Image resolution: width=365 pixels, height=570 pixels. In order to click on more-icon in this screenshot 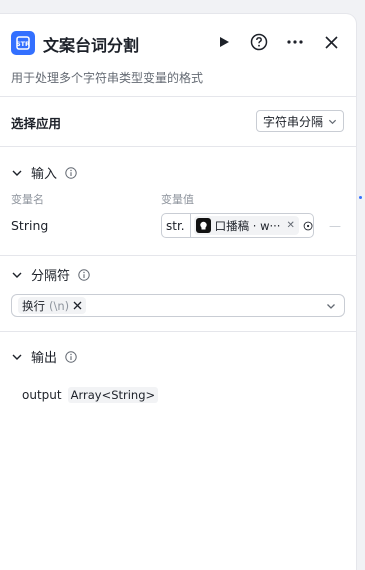, I will do `click(295, 42)`.